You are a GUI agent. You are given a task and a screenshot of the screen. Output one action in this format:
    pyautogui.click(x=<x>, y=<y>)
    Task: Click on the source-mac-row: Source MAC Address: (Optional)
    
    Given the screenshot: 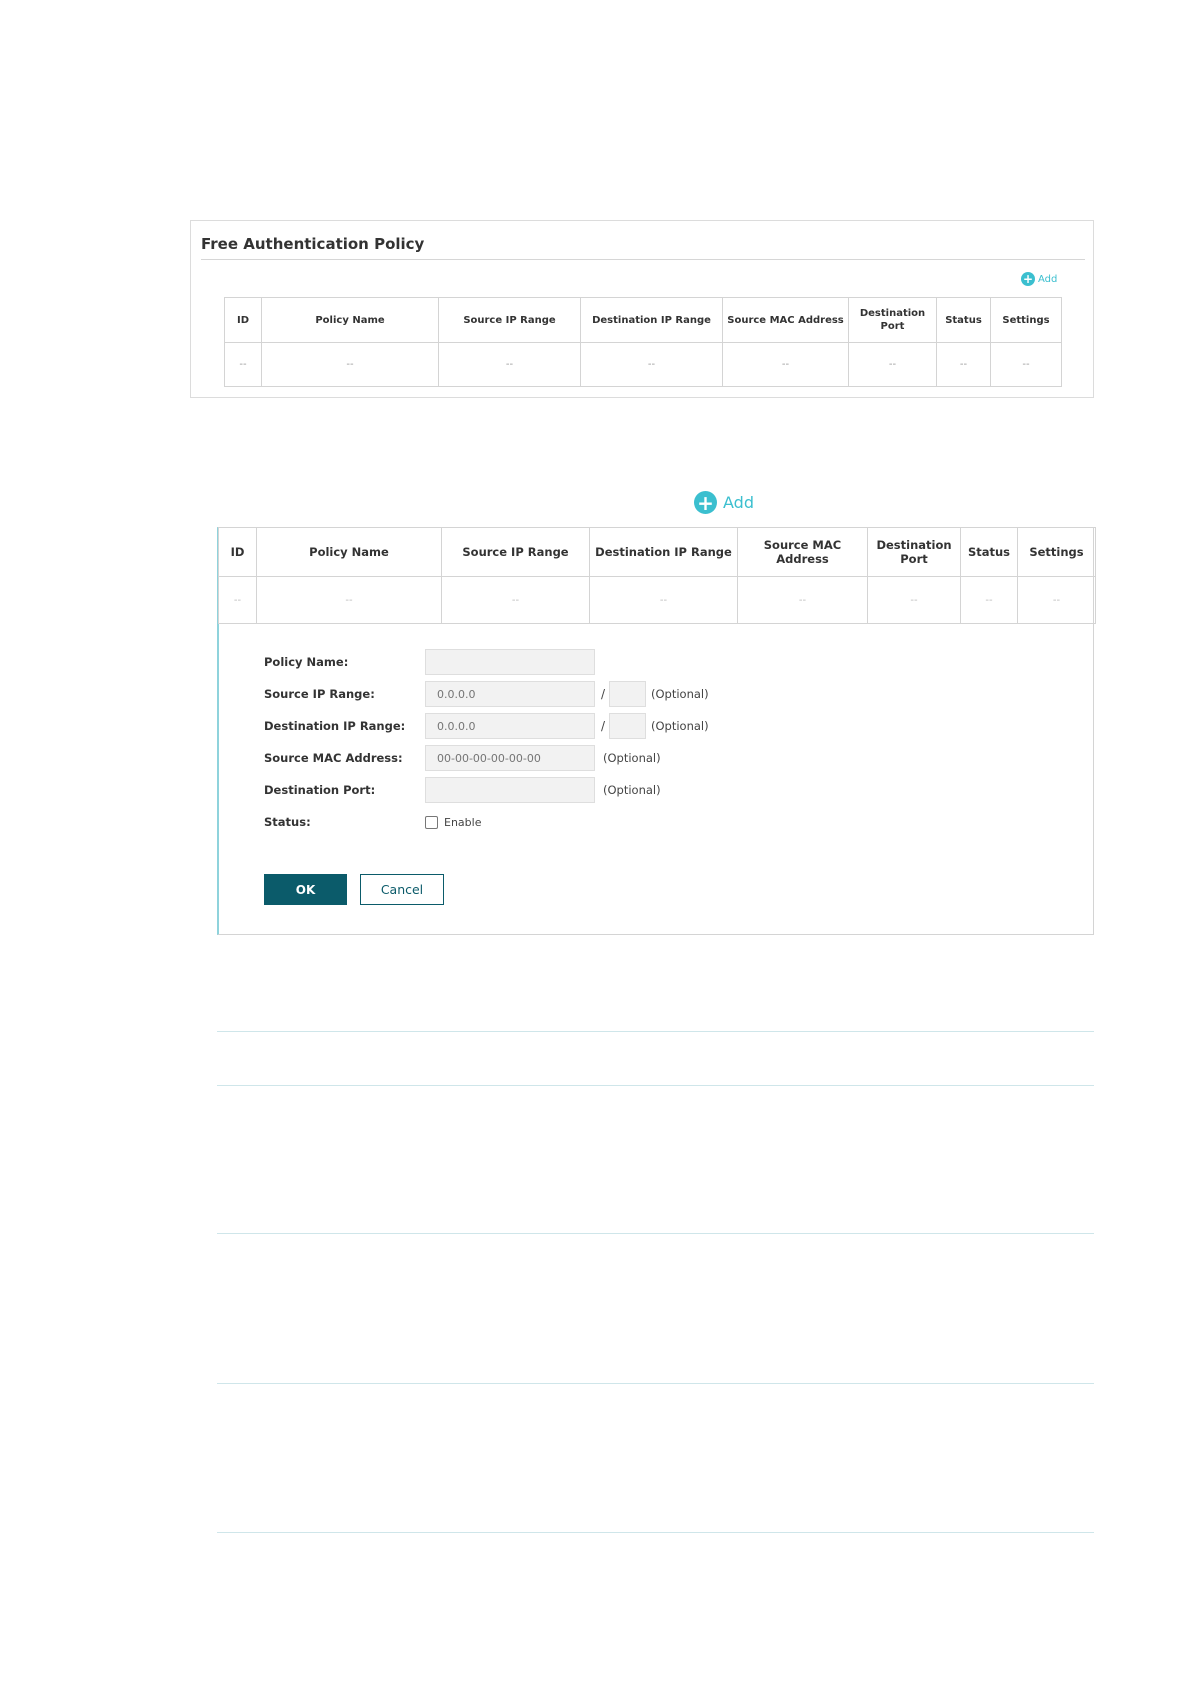 What is the action you would take?
    pyautogui.click(x=462, y=758)
    